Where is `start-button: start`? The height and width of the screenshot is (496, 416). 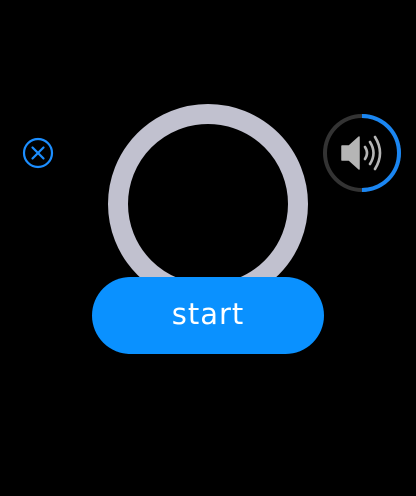 start-button: start is located at coordinates (208, 315).